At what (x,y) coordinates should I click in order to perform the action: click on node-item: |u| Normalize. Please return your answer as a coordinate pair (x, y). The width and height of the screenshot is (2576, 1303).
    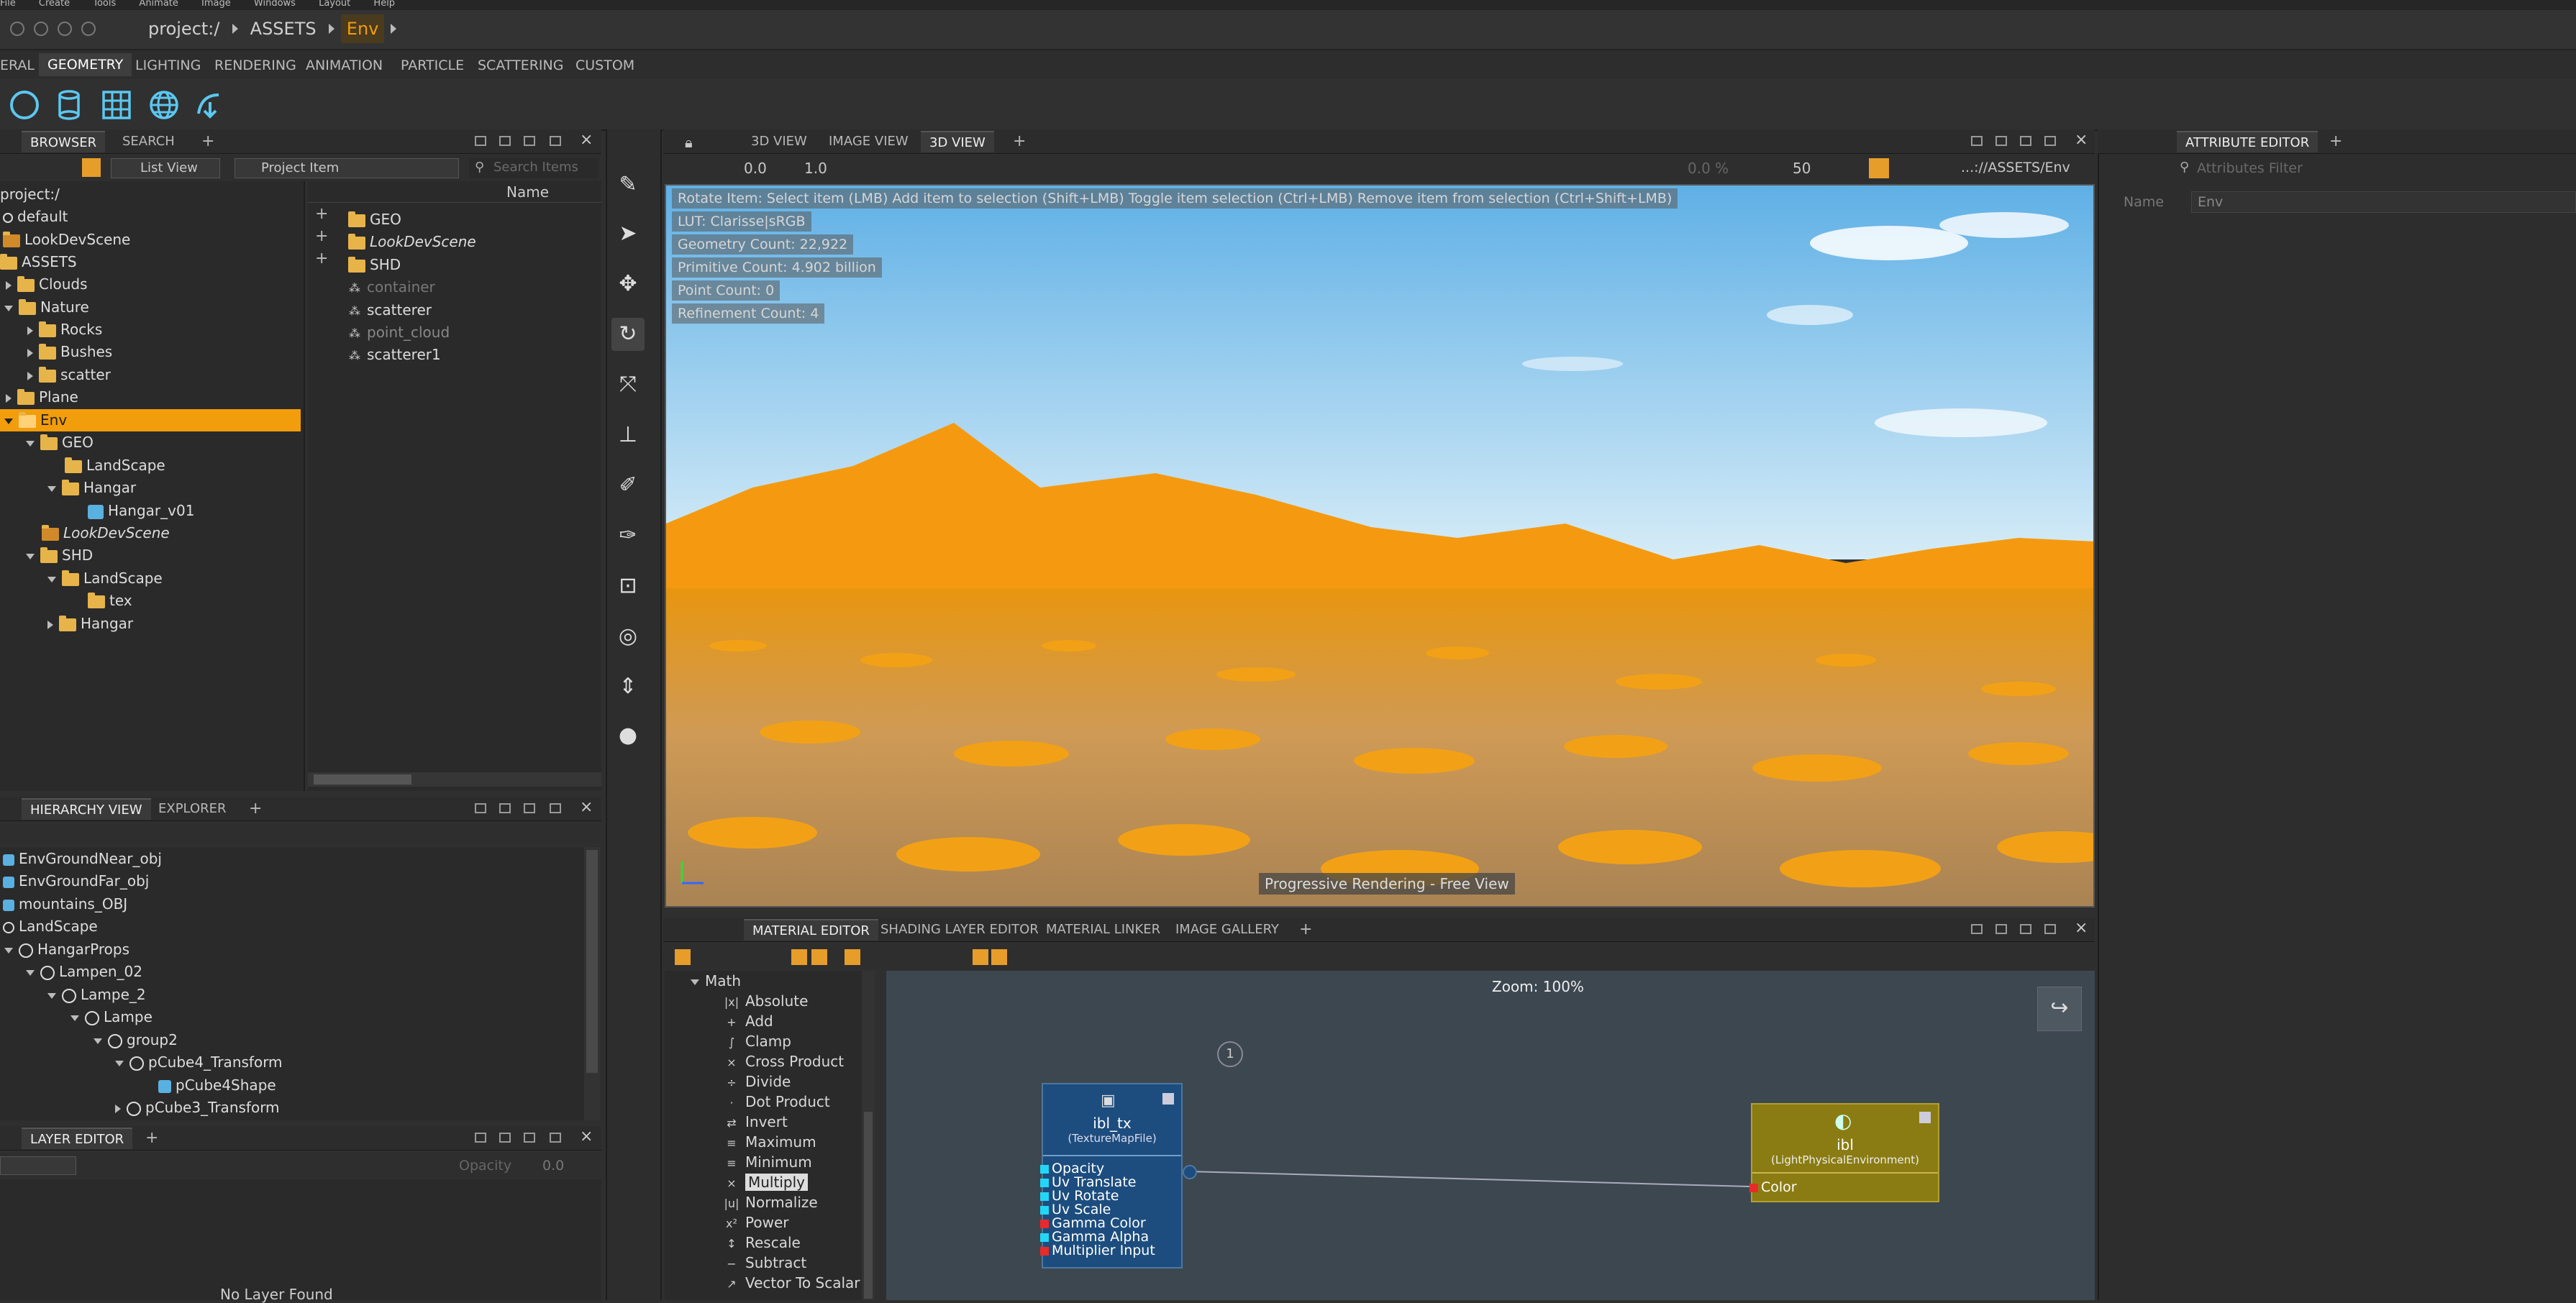
    Looking at the image, I should click on (771, 1202).